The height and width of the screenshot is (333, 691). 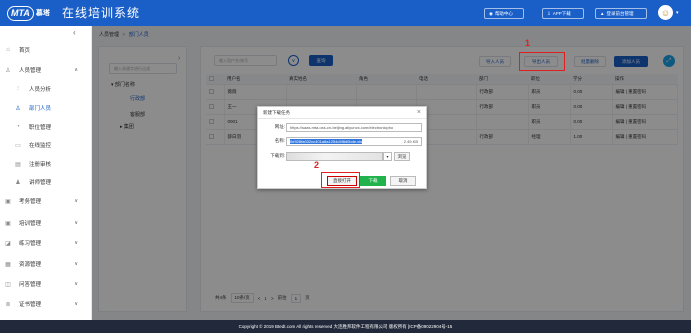 I want to click on sidebar-item-teachers: ♟ 讲师管理, so click(x=46, y=182).